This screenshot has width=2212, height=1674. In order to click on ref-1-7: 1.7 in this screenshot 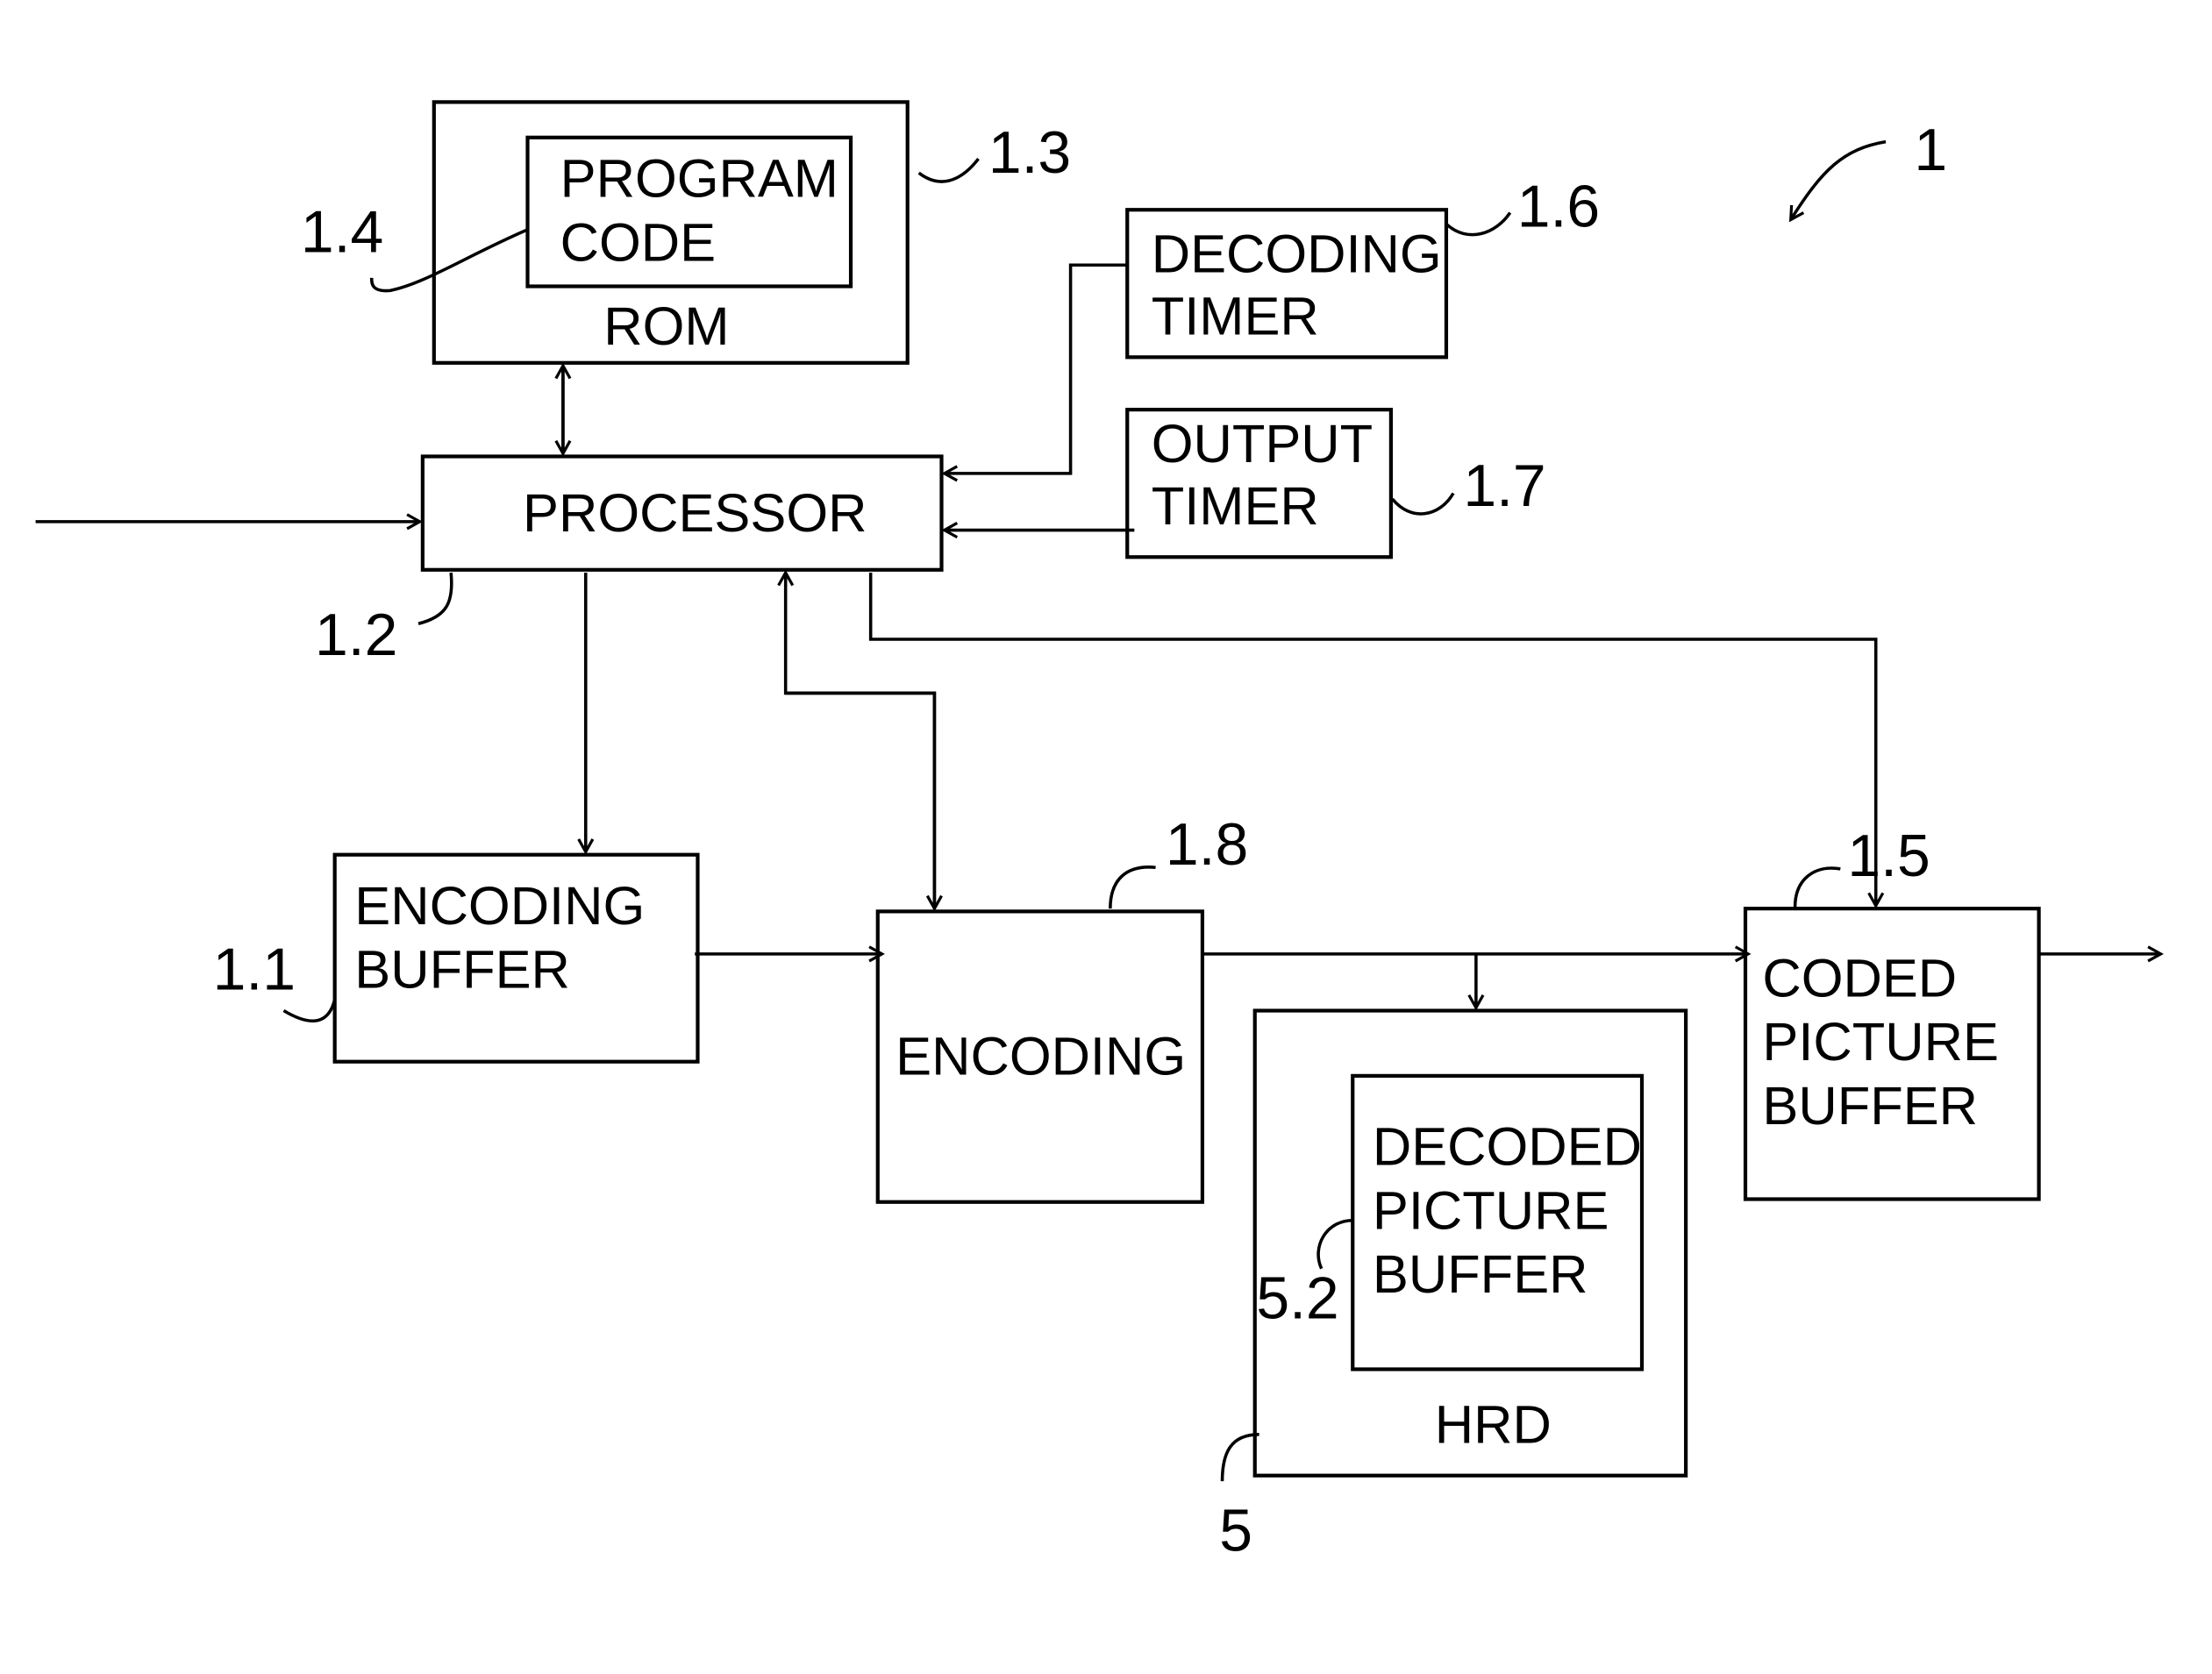, I will do `click(1504, 486)`.